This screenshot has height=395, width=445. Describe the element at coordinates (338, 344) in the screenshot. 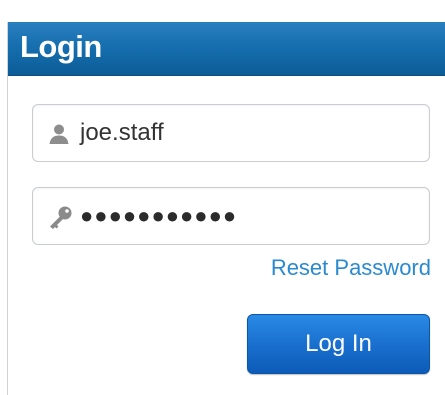

I see `login-button: Log In` at that location.